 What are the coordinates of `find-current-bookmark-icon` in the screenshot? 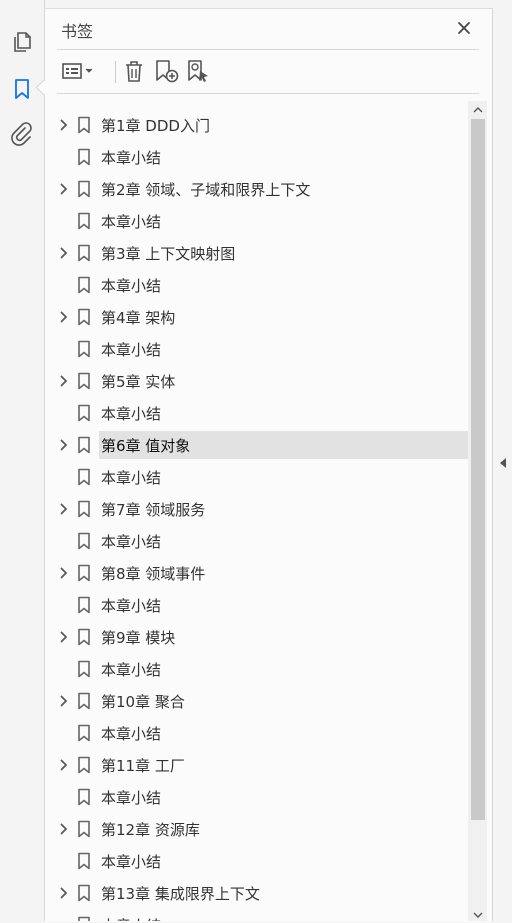 It's located at (199, 71).